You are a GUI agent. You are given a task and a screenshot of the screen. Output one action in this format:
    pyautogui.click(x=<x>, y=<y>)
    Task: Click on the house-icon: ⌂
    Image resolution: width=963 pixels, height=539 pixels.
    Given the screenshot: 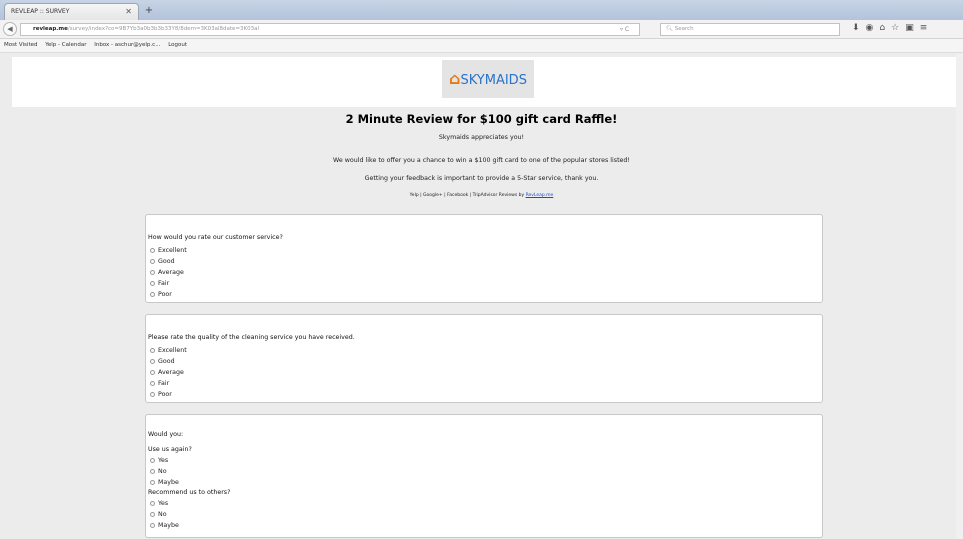 What is the action you would take?
    pyautogui.click(x=455, y=78)
    